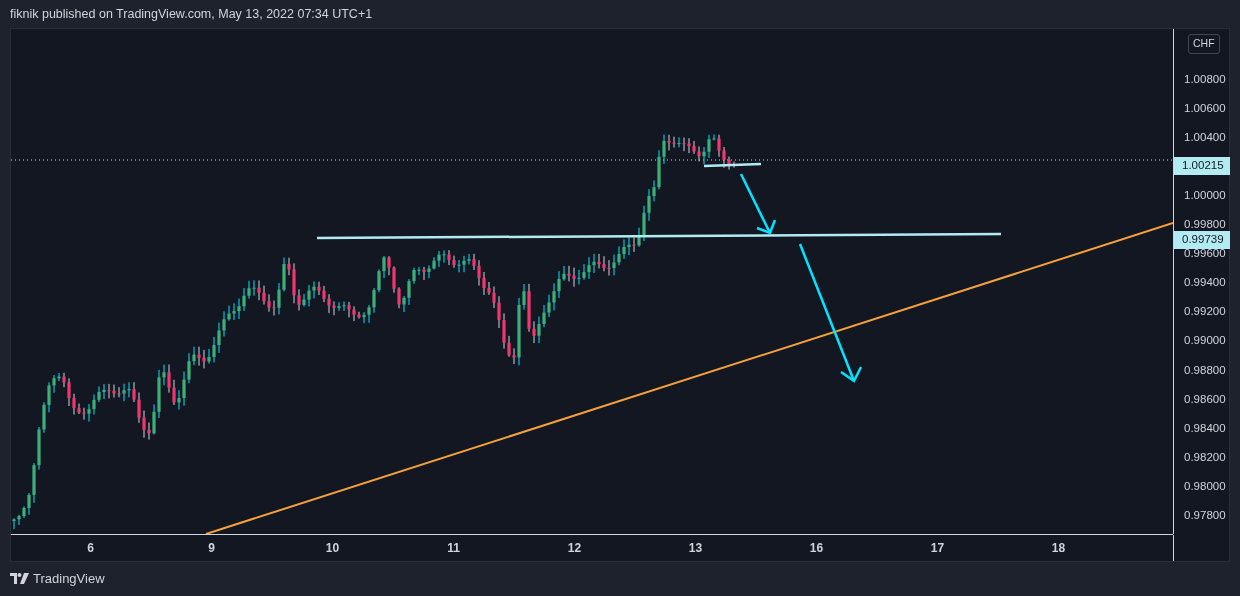 The height and width of the screenshot is (596, 1240). I want to click on logo-icon, so click(19, 578).